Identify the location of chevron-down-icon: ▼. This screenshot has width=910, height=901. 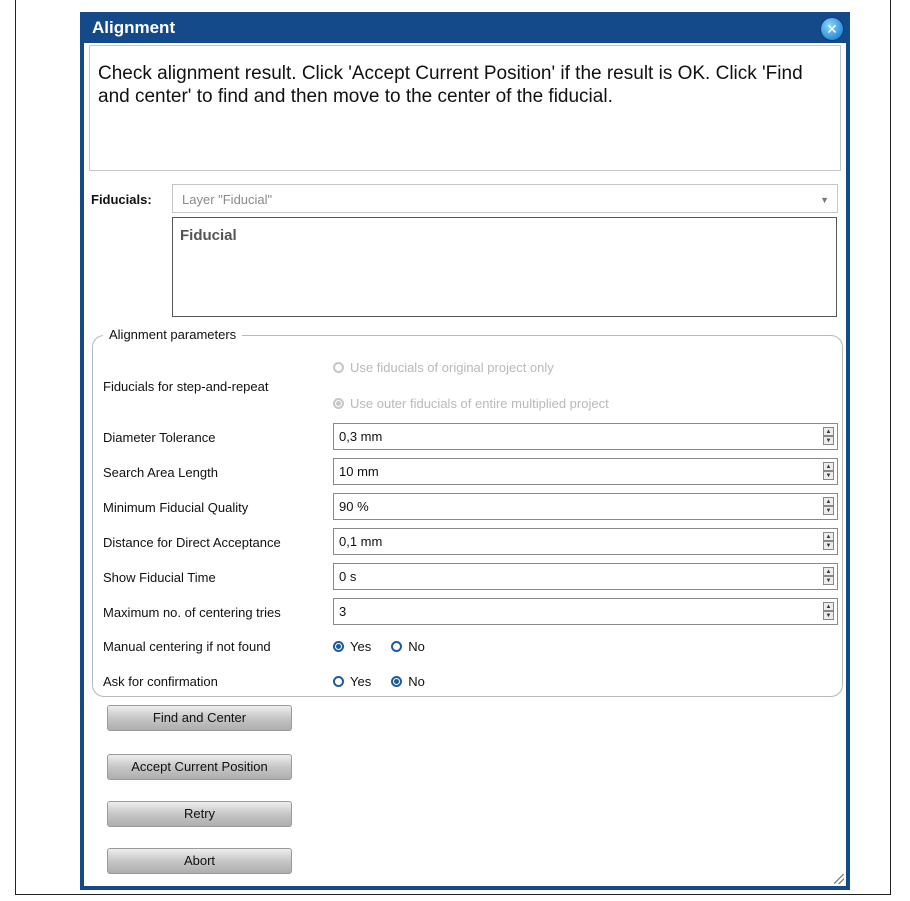
(824, 200).